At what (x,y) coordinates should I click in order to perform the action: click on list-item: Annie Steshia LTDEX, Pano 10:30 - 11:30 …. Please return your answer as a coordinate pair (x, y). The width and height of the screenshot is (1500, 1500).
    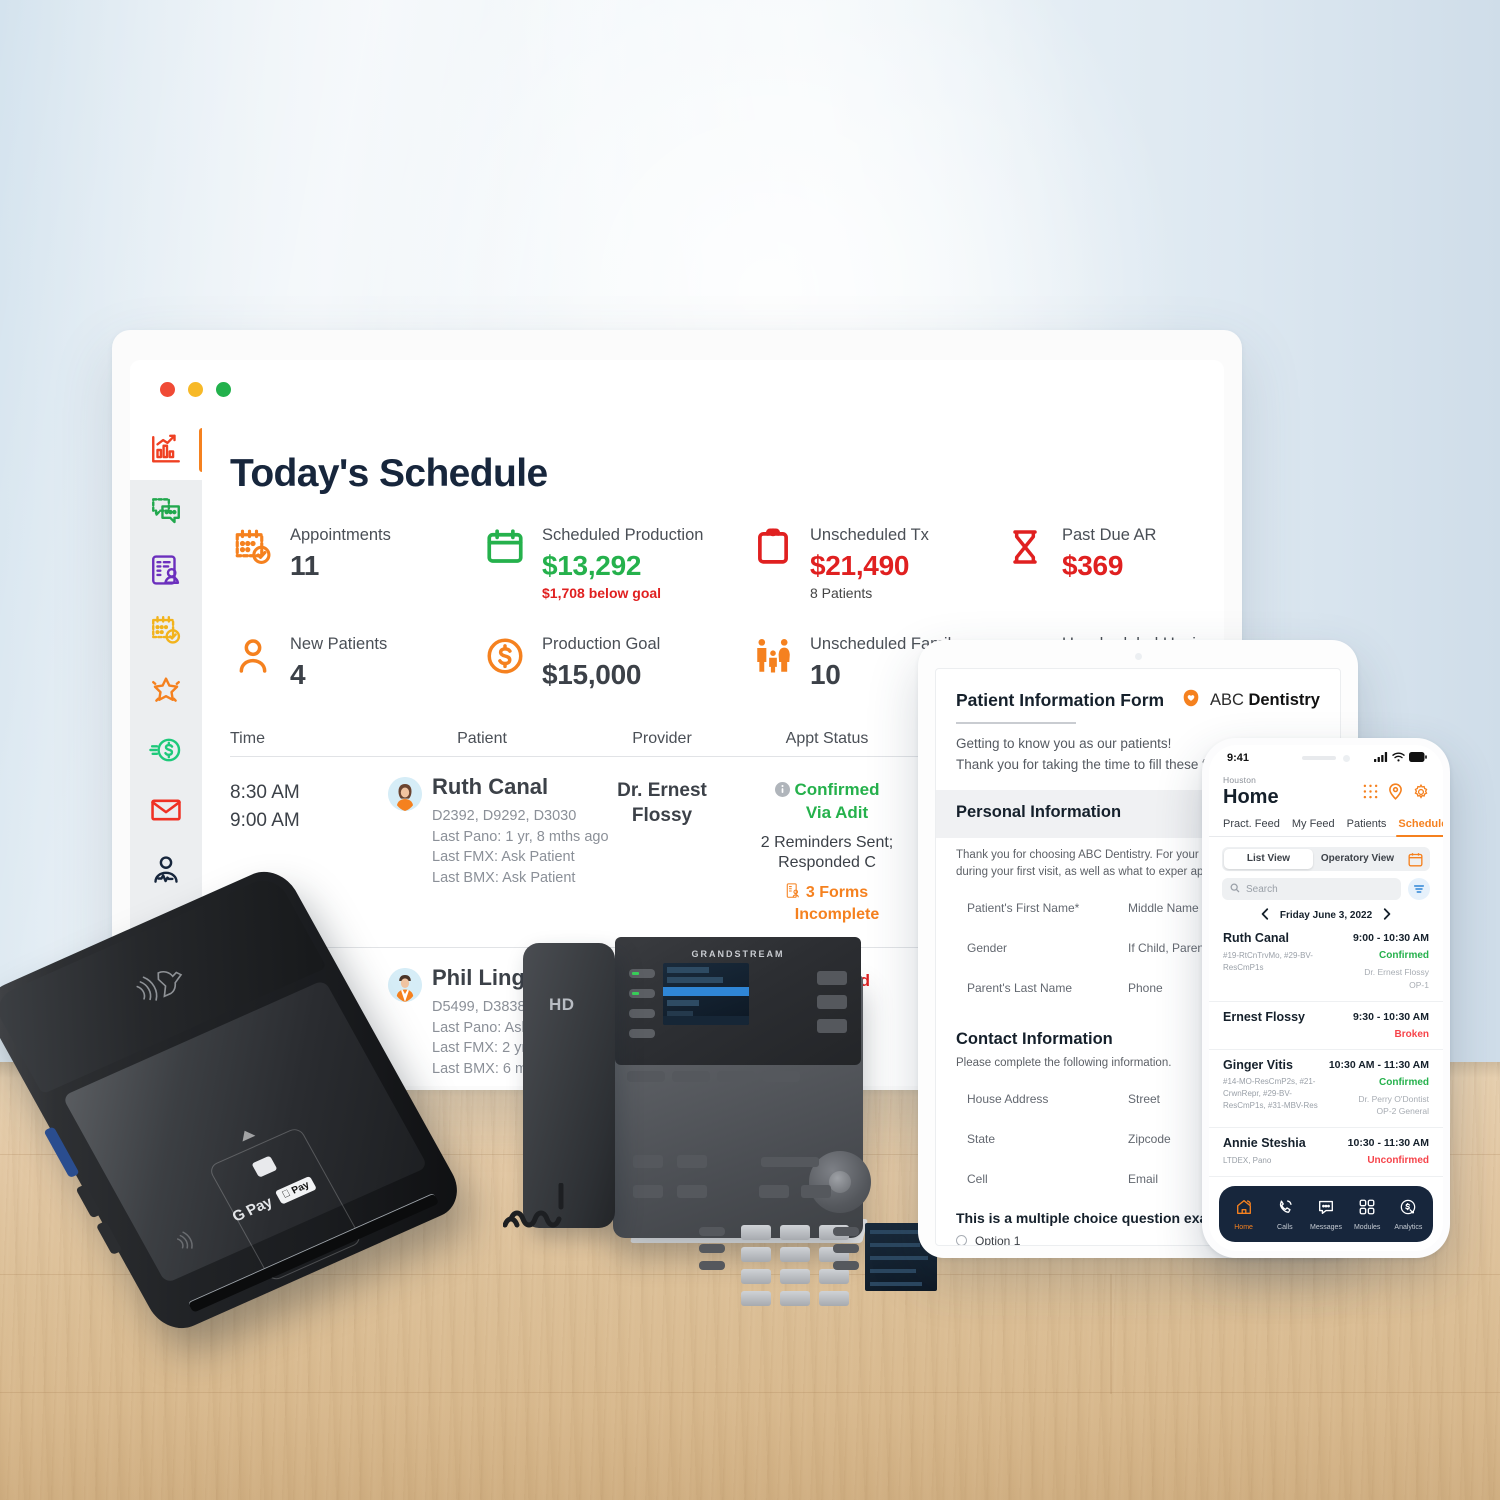
    Looking at the image, I should click on (1326, 1152).